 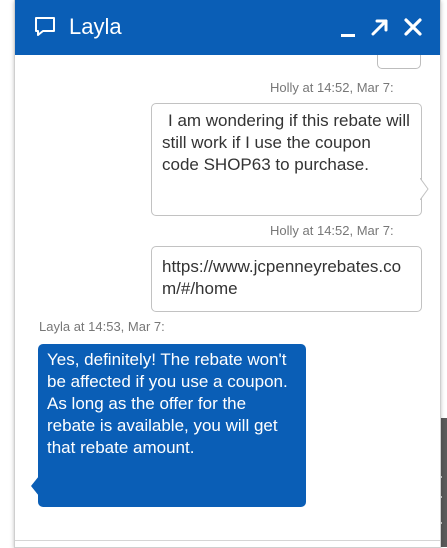 I want to click on chat-bubble-icon, so click(x=45, y=27).